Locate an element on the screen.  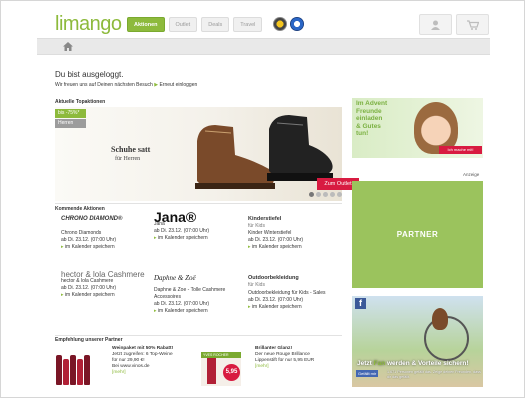
ad-label: Anzeige is located at coordinates (471, 174).